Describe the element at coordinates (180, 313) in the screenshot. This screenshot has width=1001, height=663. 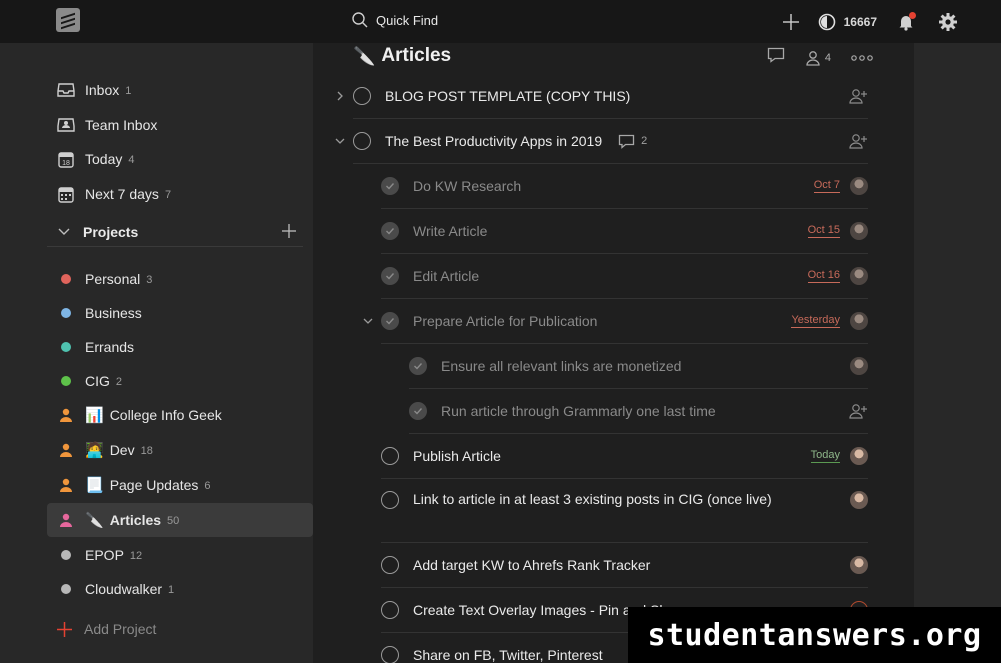
I see `sidebar-project-business: Business` at that location.